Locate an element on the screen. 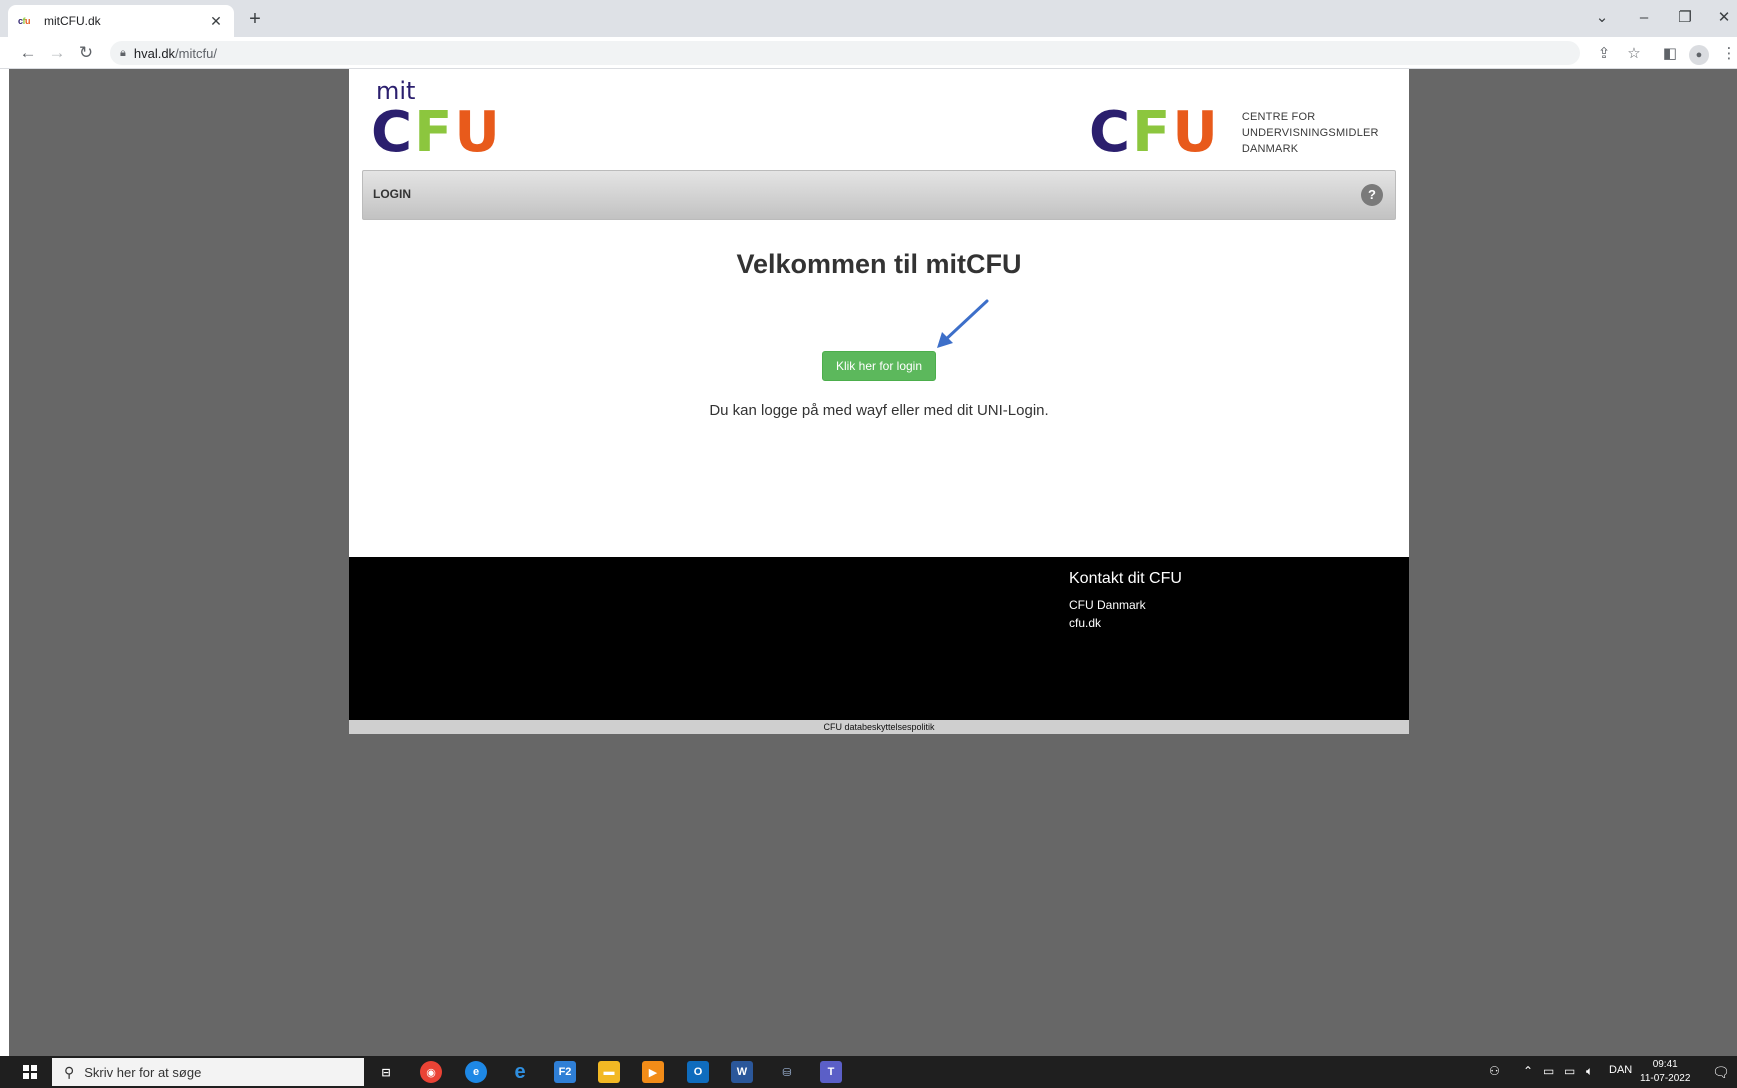  chrome-icon: ◉ is located at coordinates (431, 1072).